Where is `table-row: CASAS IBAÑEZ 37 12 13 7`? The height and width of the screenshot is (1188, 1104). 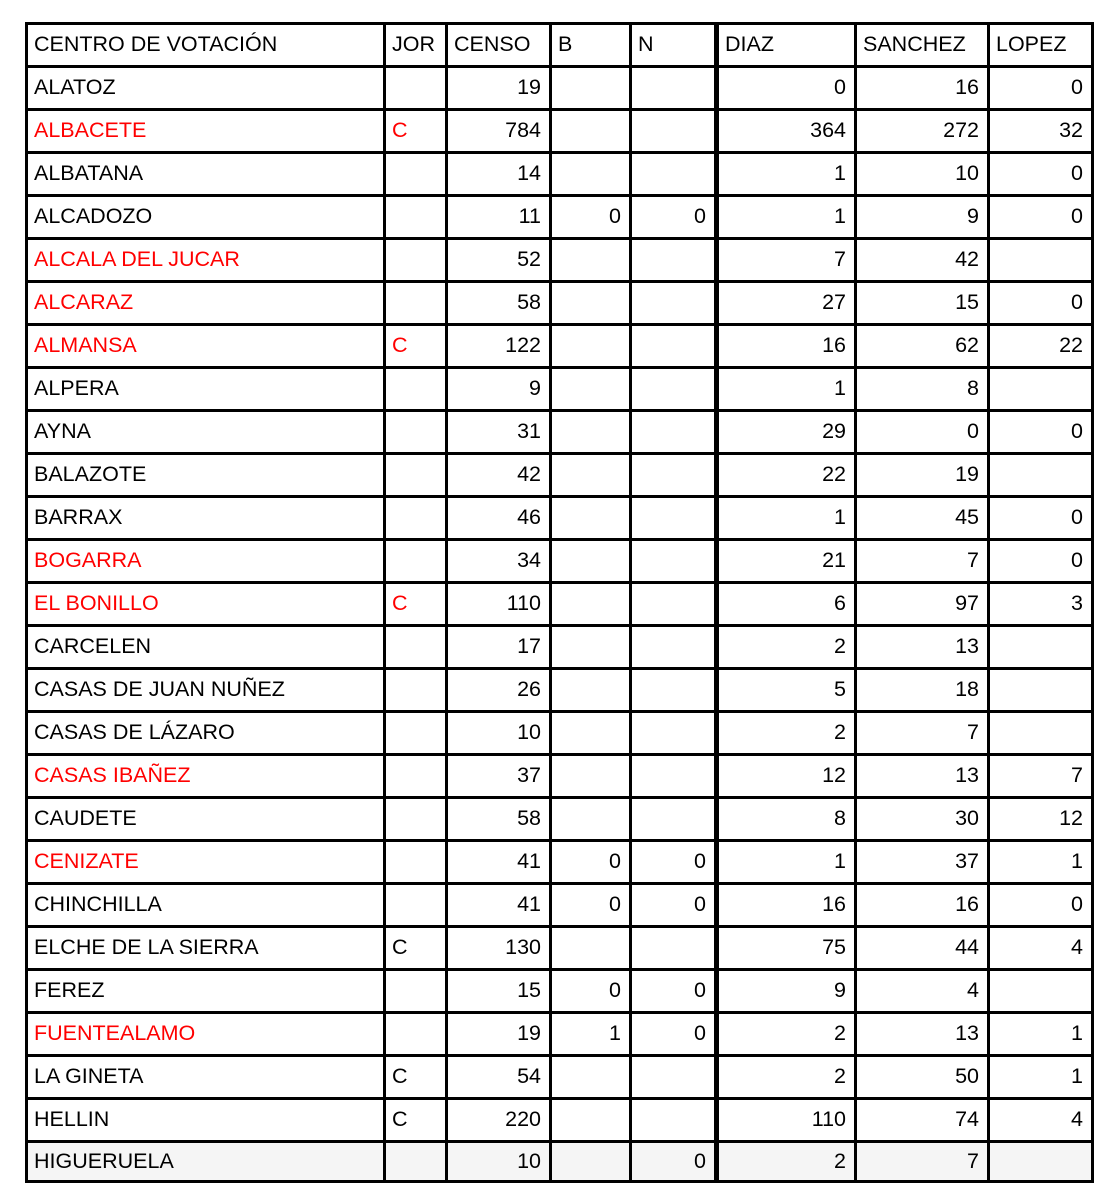
table-row: CASAS IBAÑEZ 37 12 13 7 is located at coordinates (559, 774).